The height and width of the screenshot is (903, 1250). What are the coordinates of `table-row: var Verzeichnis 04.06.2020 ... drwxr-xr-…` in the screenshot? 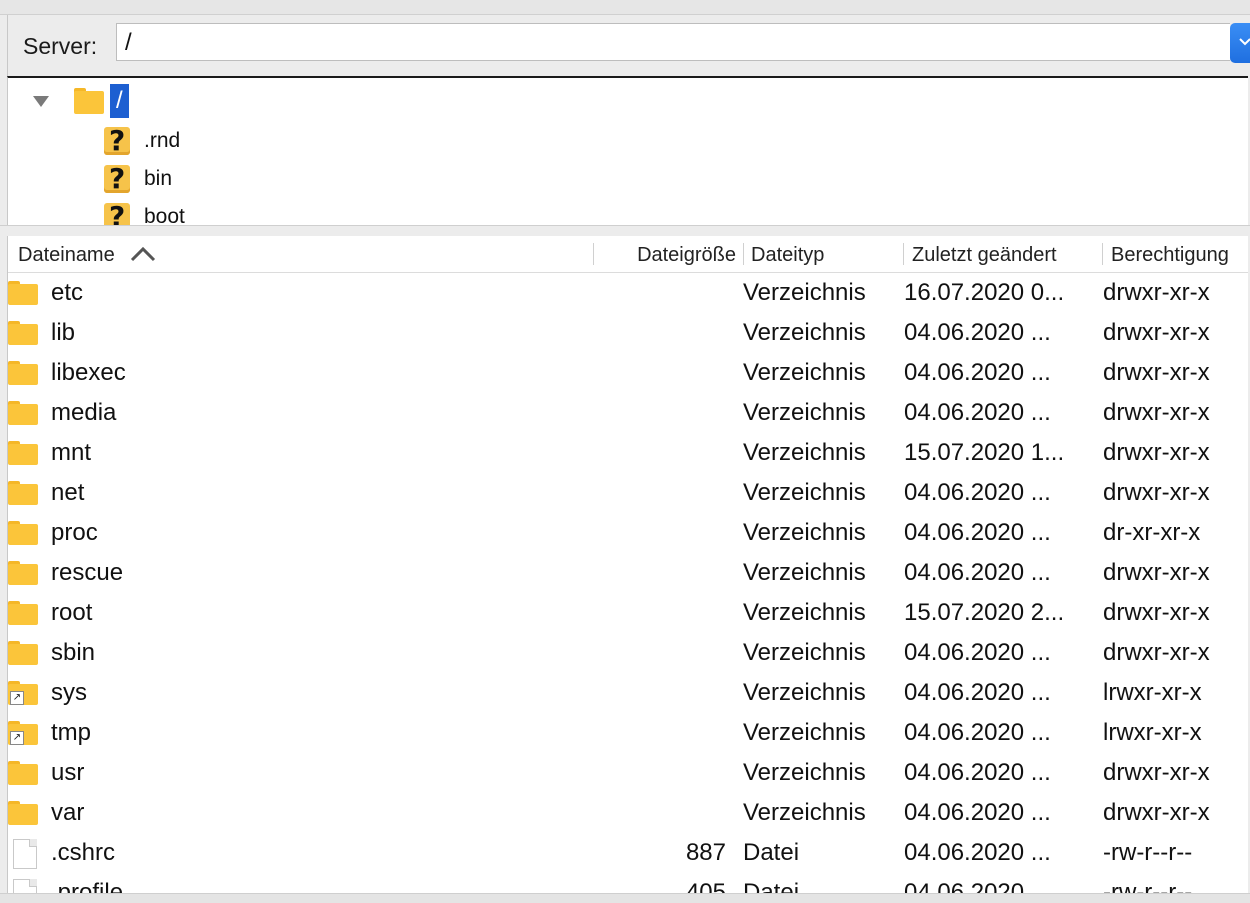 It's located at (628, 813).